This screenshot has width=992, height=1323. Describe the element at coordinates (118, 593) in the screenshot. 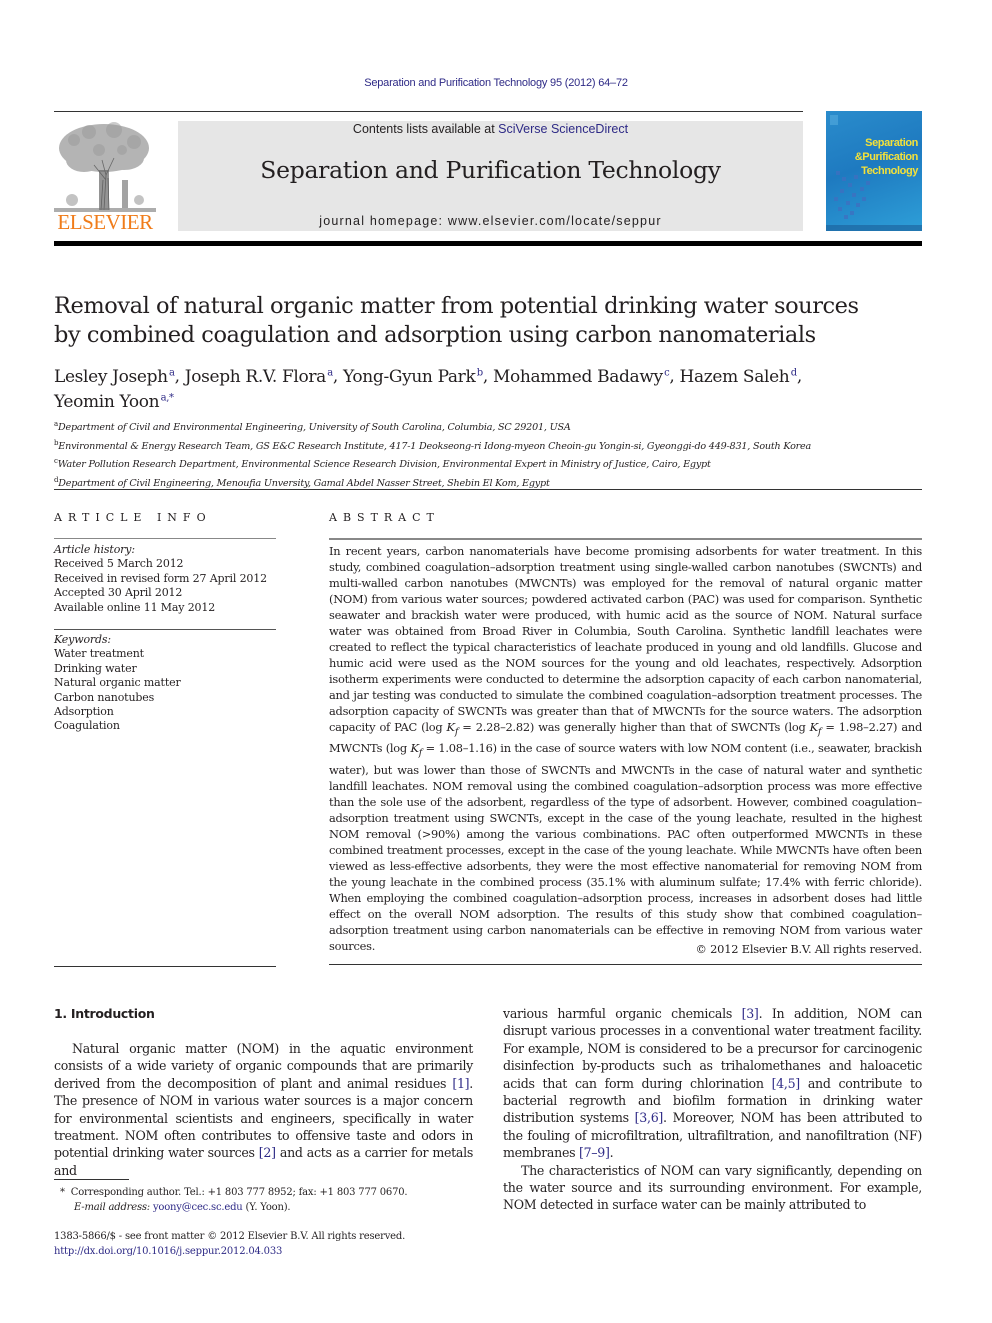

I see `history-item: Accepted 30 April 2012` at that location.